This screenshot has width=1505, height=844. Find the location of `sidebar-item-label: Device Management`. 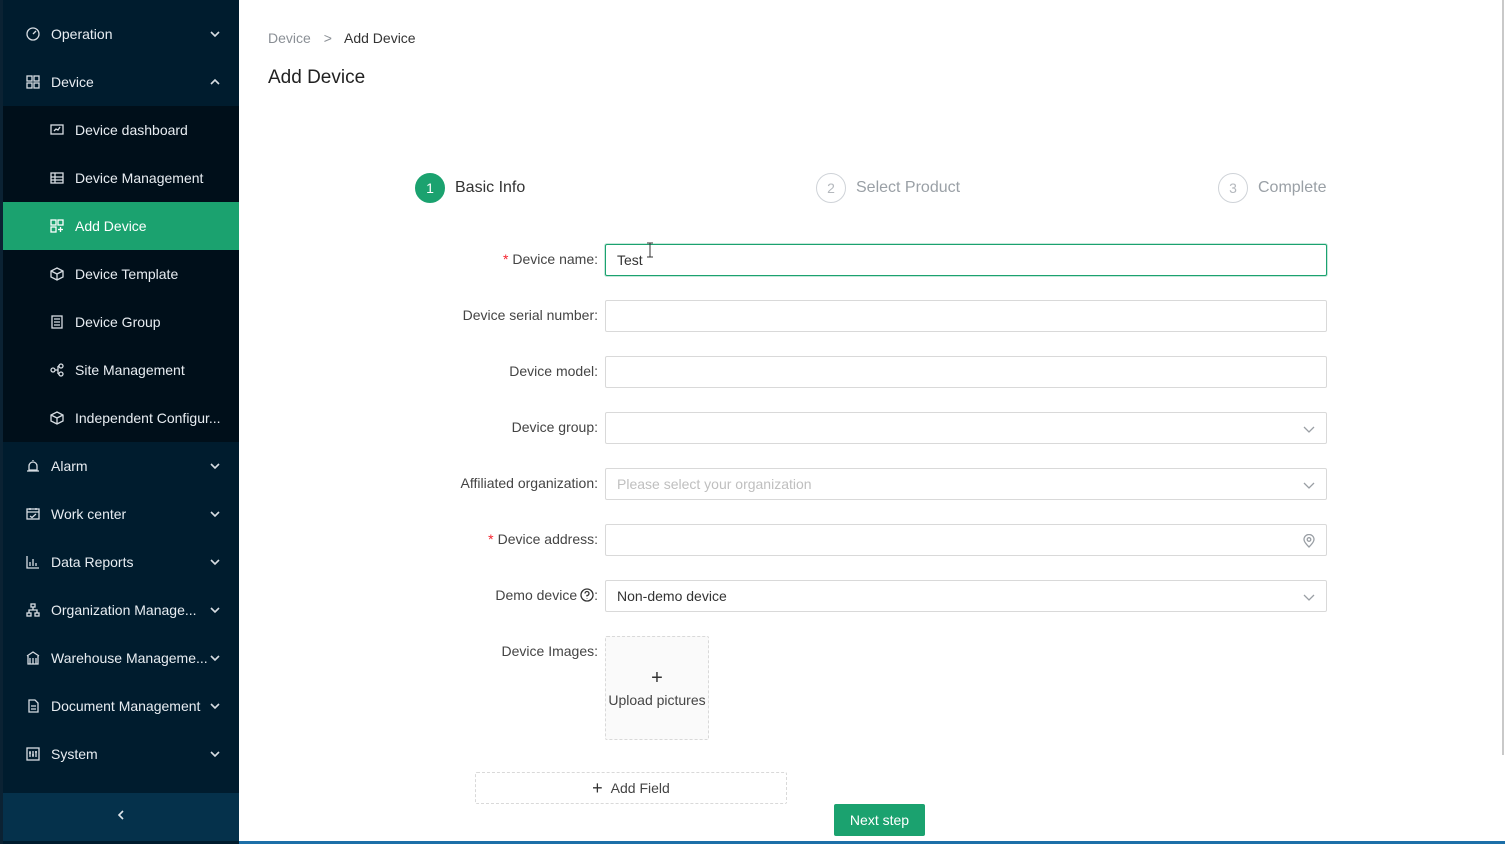

sidebar-item-label: Device Management is located at coordinates (139, 178).